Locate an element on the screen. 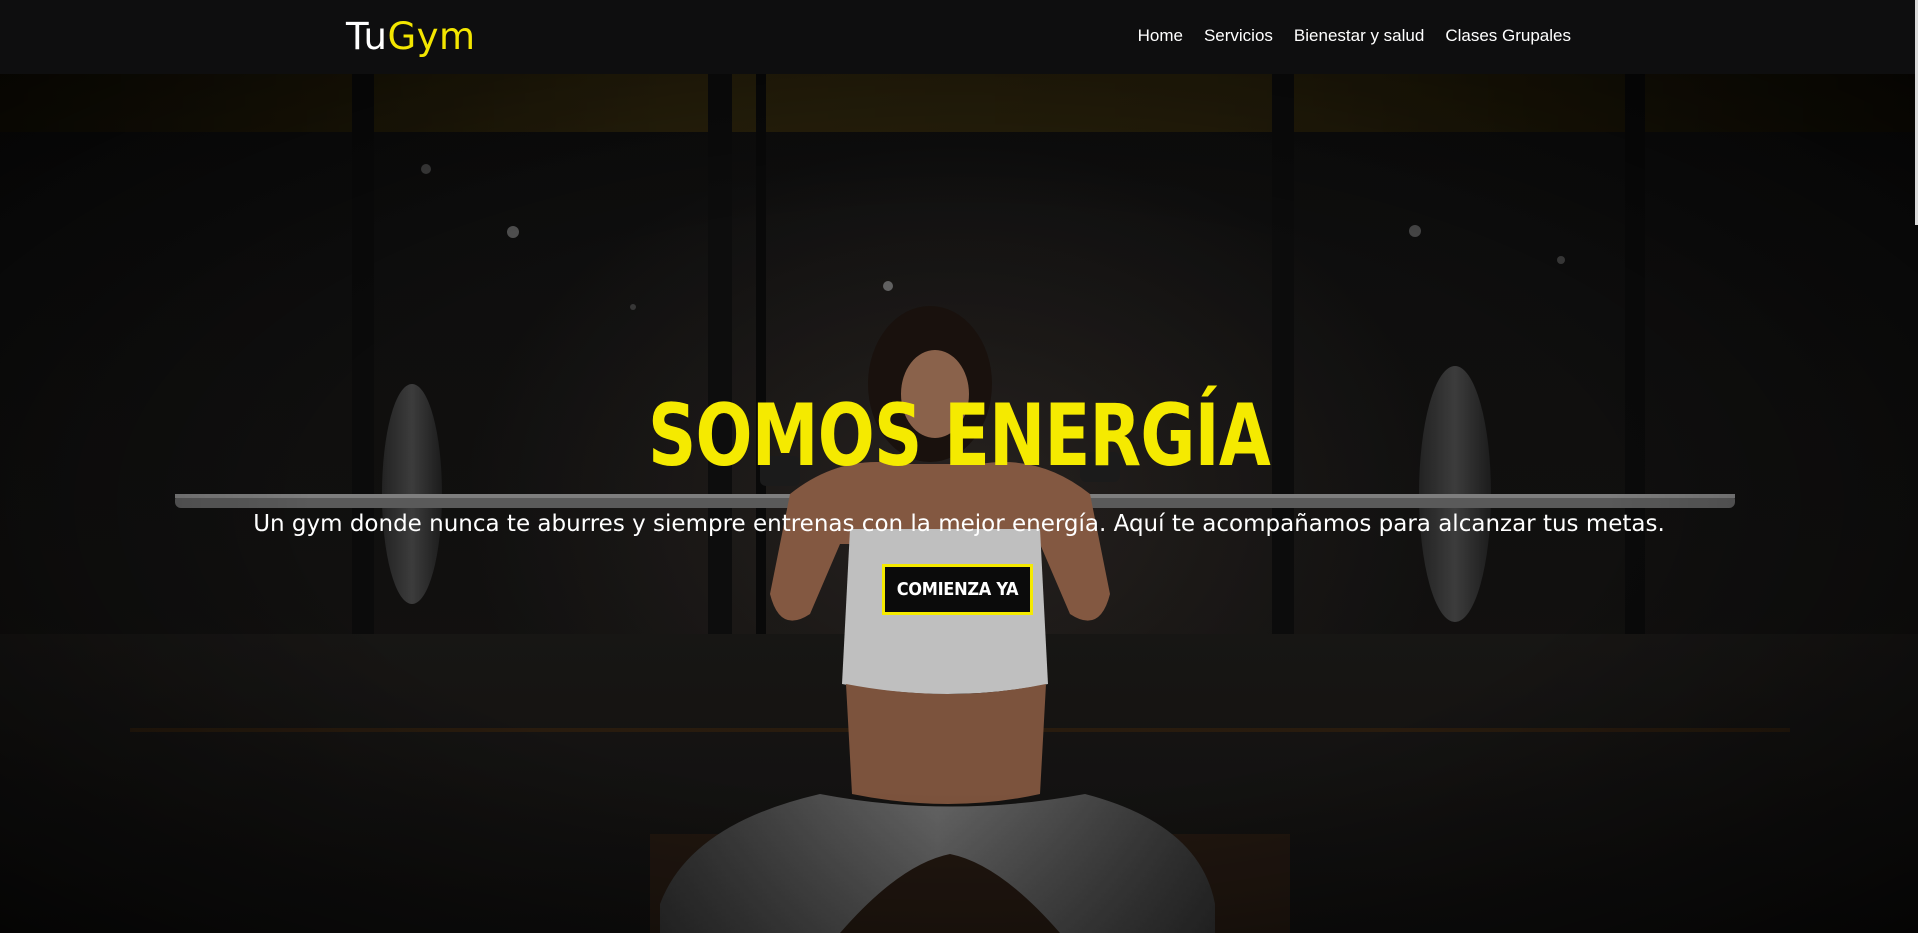 This screenshot has width=1918, height=933. nav-link-servicios: Servicios is located at coordinates (1238, 36).